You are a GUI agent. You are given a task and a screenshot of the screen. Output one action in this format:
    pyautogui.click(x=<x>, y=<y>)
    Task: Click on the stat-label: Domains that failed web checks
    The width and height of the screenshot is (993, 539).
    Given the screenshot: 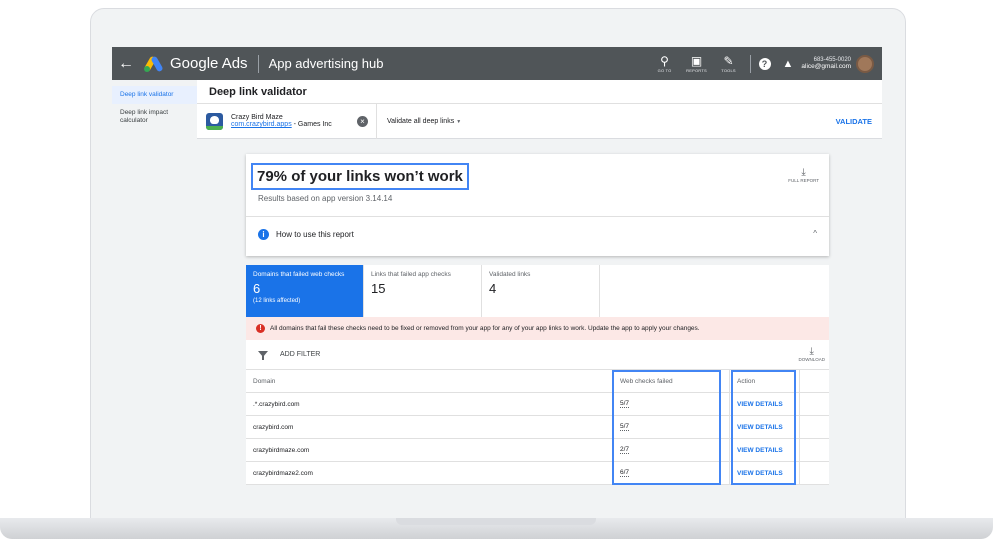 What is the action you would take?
    pyautogui.click(x=299, y=274)
    